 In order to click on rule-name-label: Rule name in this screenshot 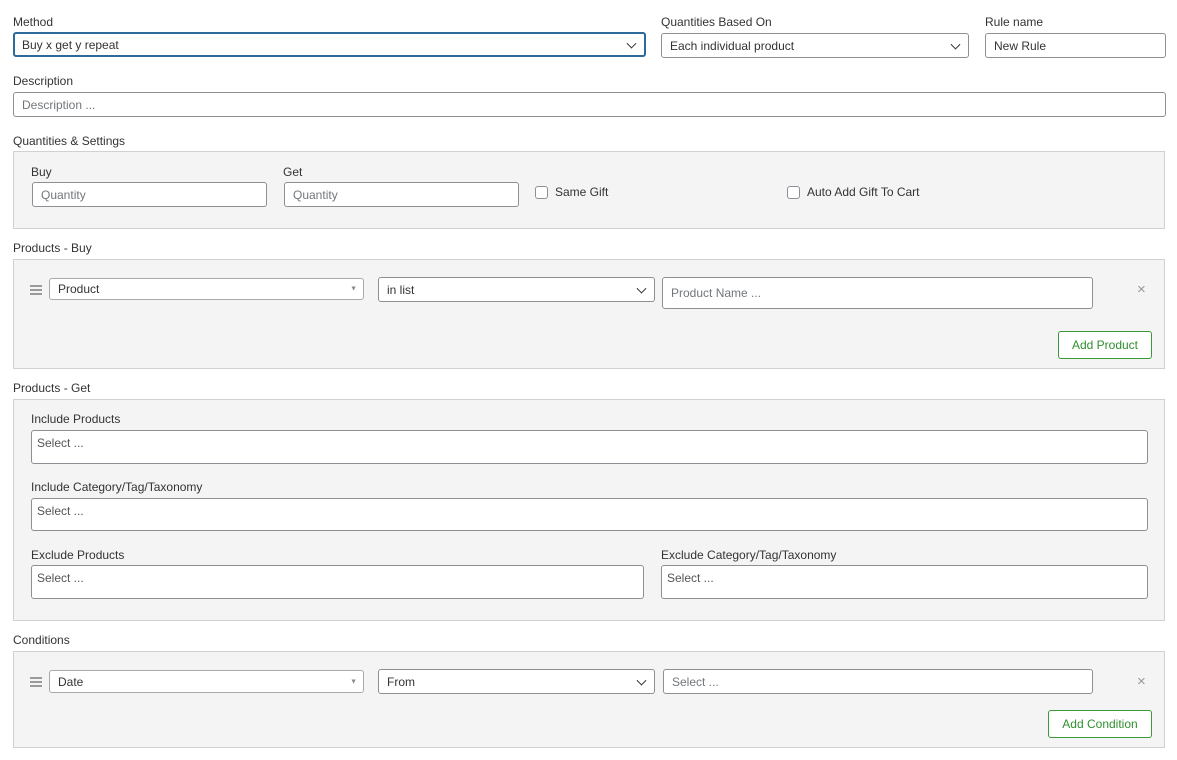, I will do `click(1014, 22)`.